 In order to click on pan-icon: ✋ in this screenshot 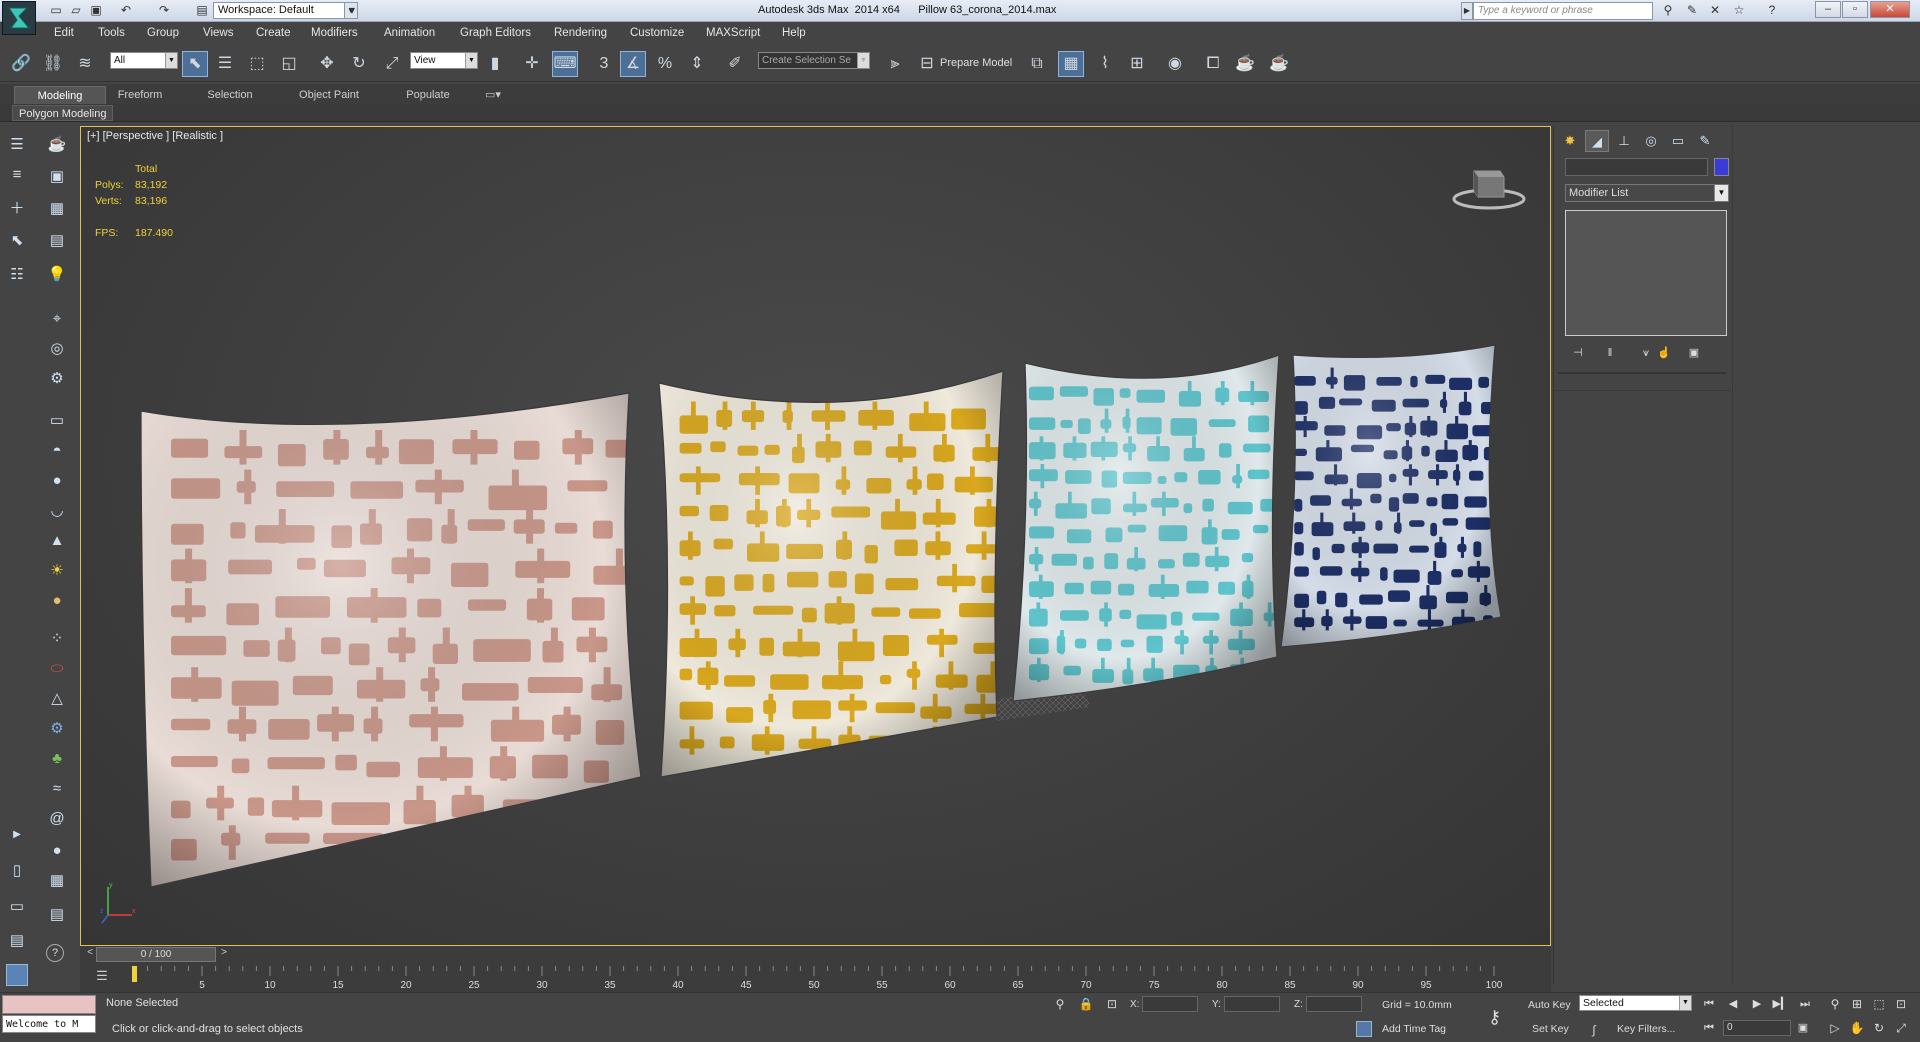, I will do `click(1857, 1028)`.